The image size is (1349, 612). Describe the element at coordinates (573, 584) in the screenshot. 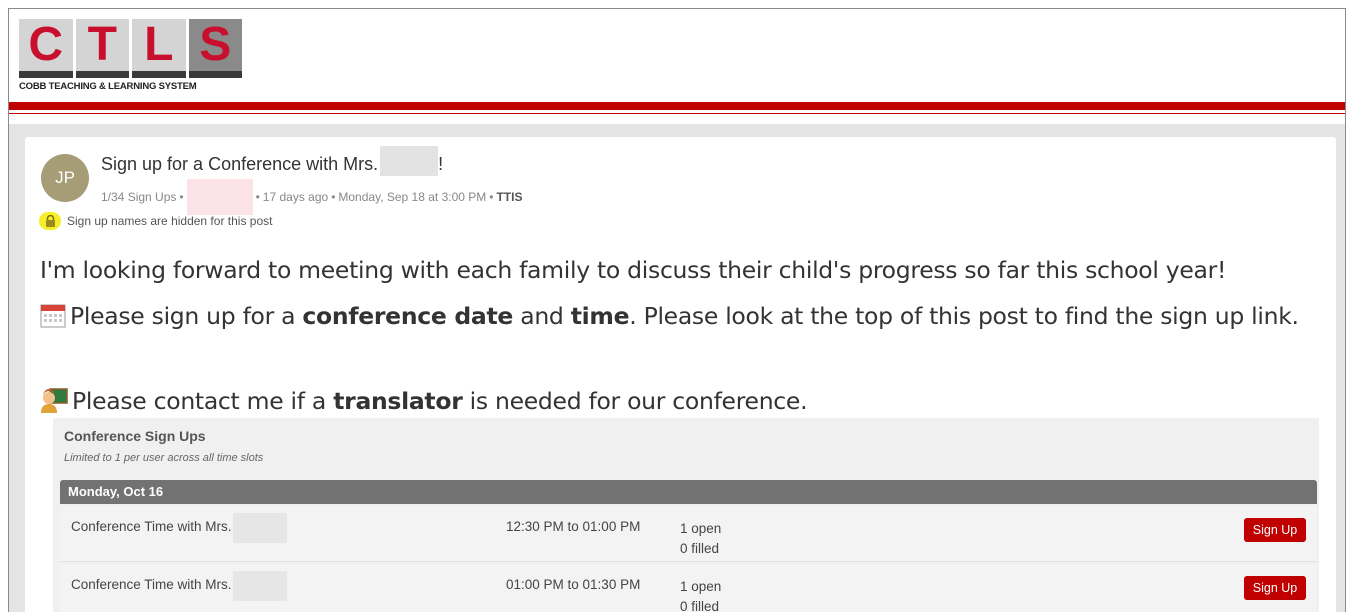

I see `slot-time: 01:00 PM to 01:30 PM` at that location.